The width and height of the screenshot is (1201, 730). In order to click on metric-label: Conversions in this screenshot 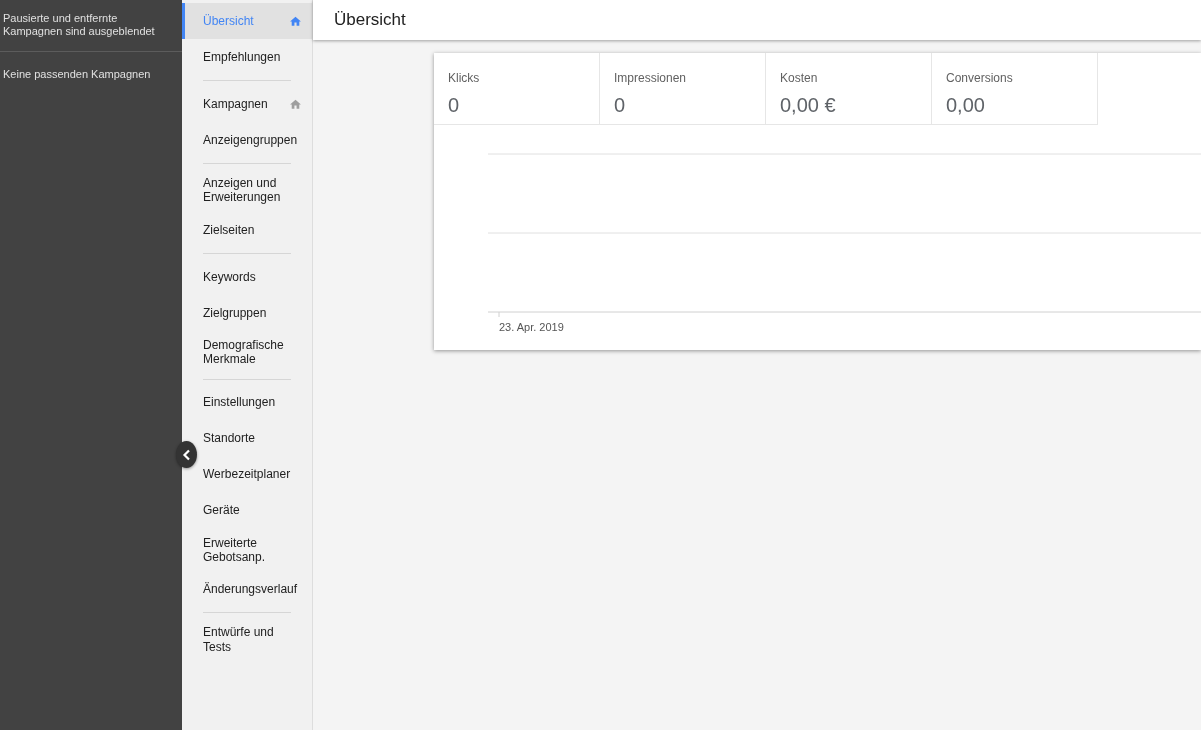, I will do `click(980, 78)`.